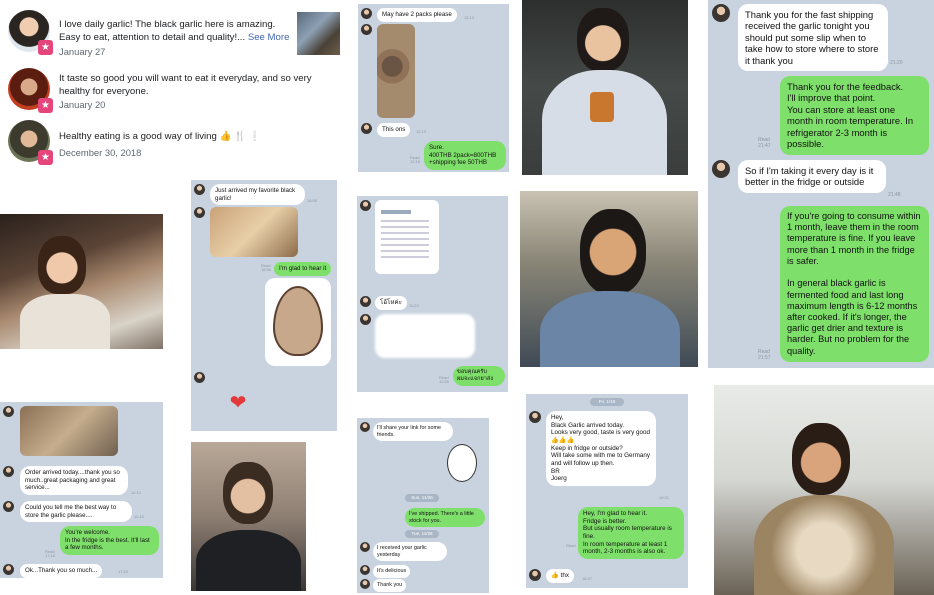 This screenshot has width=934, height=595. I want to click on message-time: 21:48, so click(894, 195).